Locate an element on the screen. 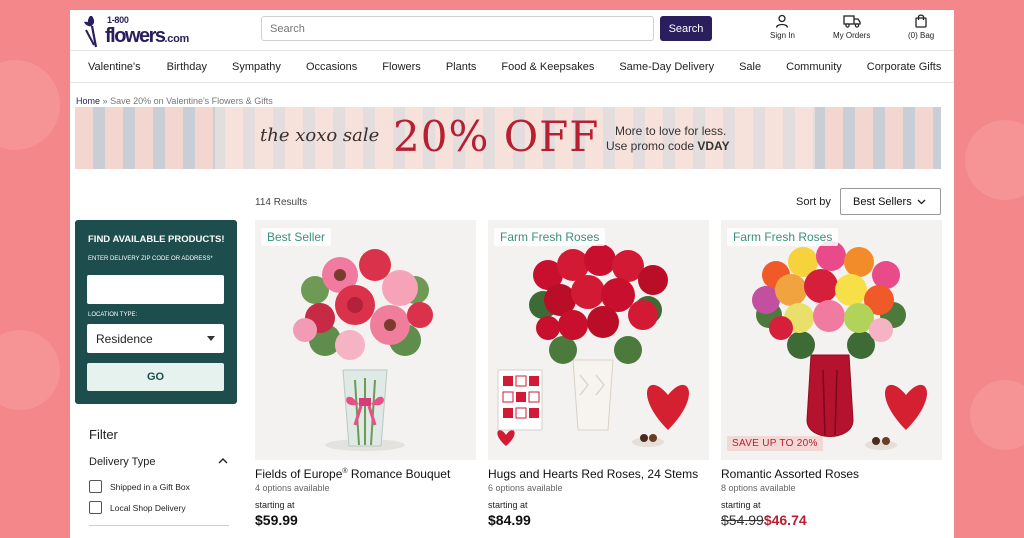  my-orders-label: My Orders is located at coordinates (852, 35).